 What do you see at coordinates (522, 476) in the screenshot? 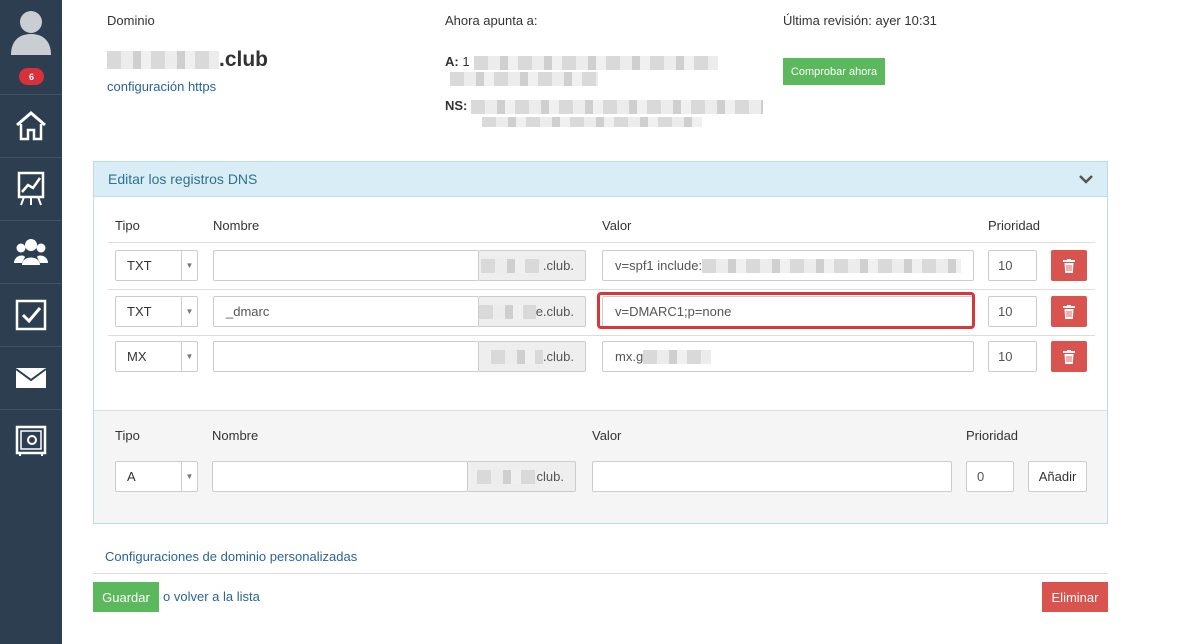
I see `new-record-domain-suffix: club.` at bounding box center [522, 476].